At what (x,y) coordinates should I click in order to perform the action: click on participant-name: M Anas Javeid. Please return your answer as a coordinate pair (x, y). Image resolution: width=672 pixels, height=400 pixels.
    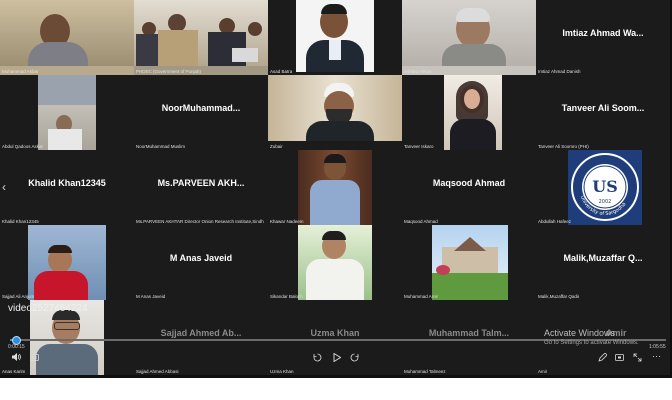
    Looking at the image, I should click on (151, 296).